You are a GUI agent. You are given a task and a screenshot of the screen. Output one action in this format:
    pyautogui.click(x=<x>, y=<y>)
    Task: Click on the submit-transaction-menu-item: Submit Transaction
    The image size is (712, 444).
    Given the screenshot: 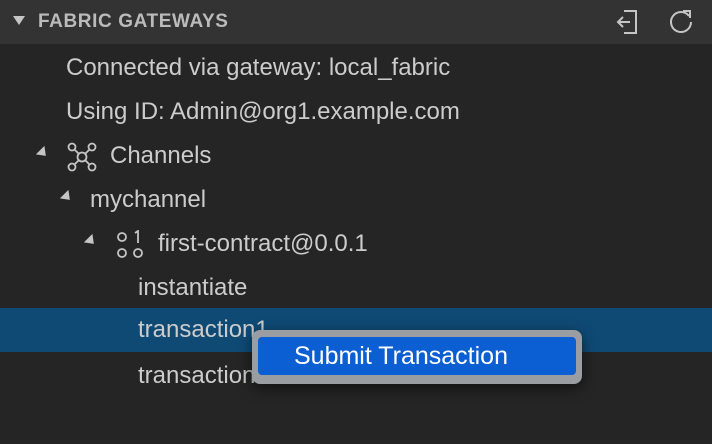 What is the action you would take?
    pyautogui.click(x=417, y=356)
    